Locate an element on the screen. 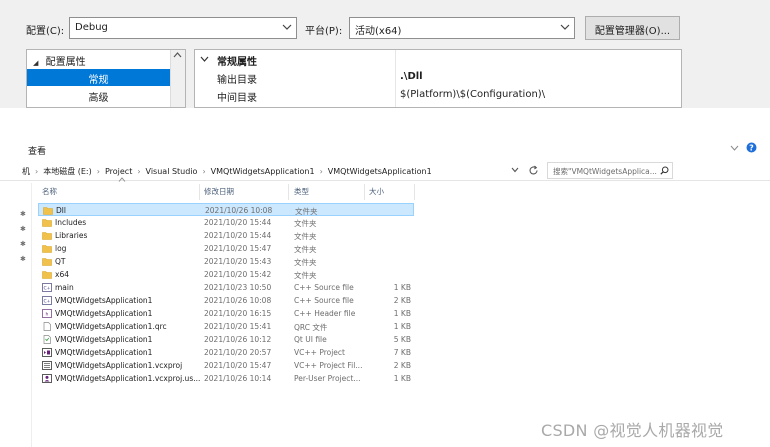 The width and height of the screenshot is (770, 447). breadcrumb-item: Visual Studio is located at coordinates (172, 171).